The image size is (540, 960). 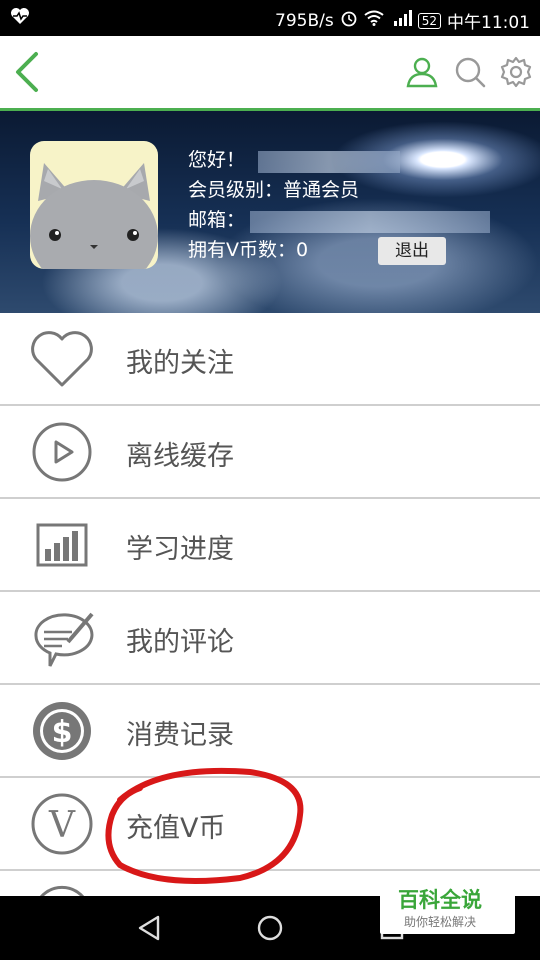 I want to click on heart-rate-icon, so click(x=20, y=18).